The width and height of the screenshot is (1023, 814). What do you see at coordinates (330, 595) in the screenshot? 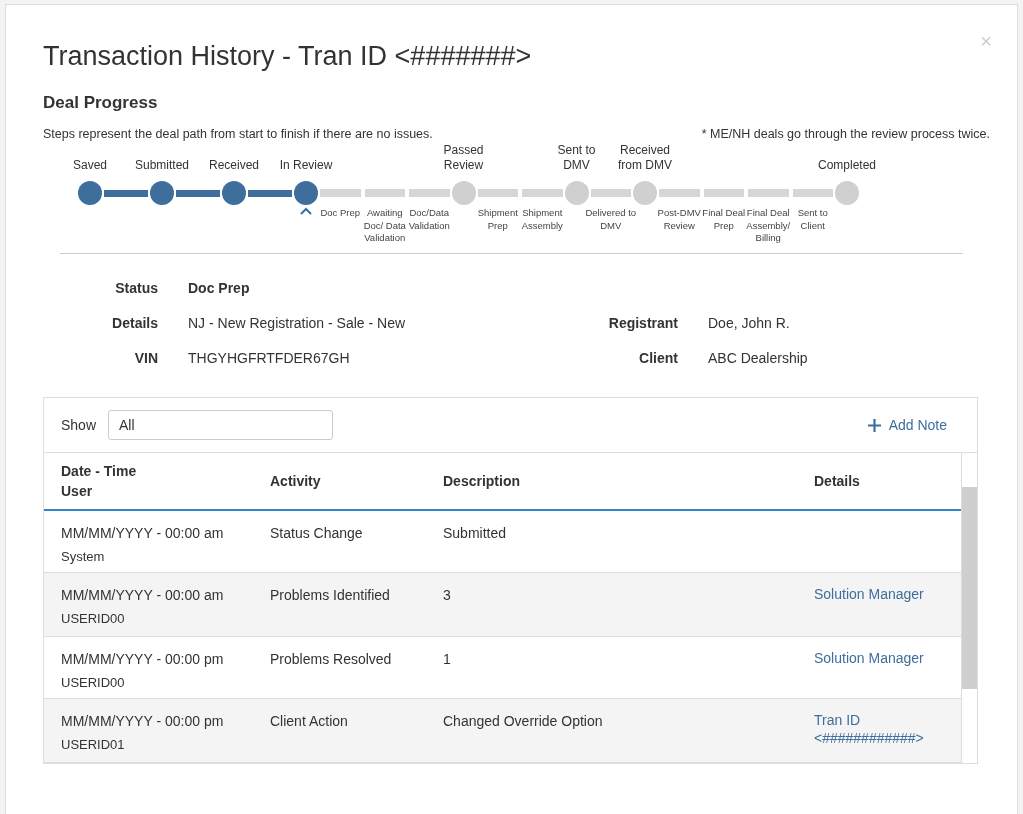
I see `activity-cell: Problems Identified` at bounding box center [330, 595].